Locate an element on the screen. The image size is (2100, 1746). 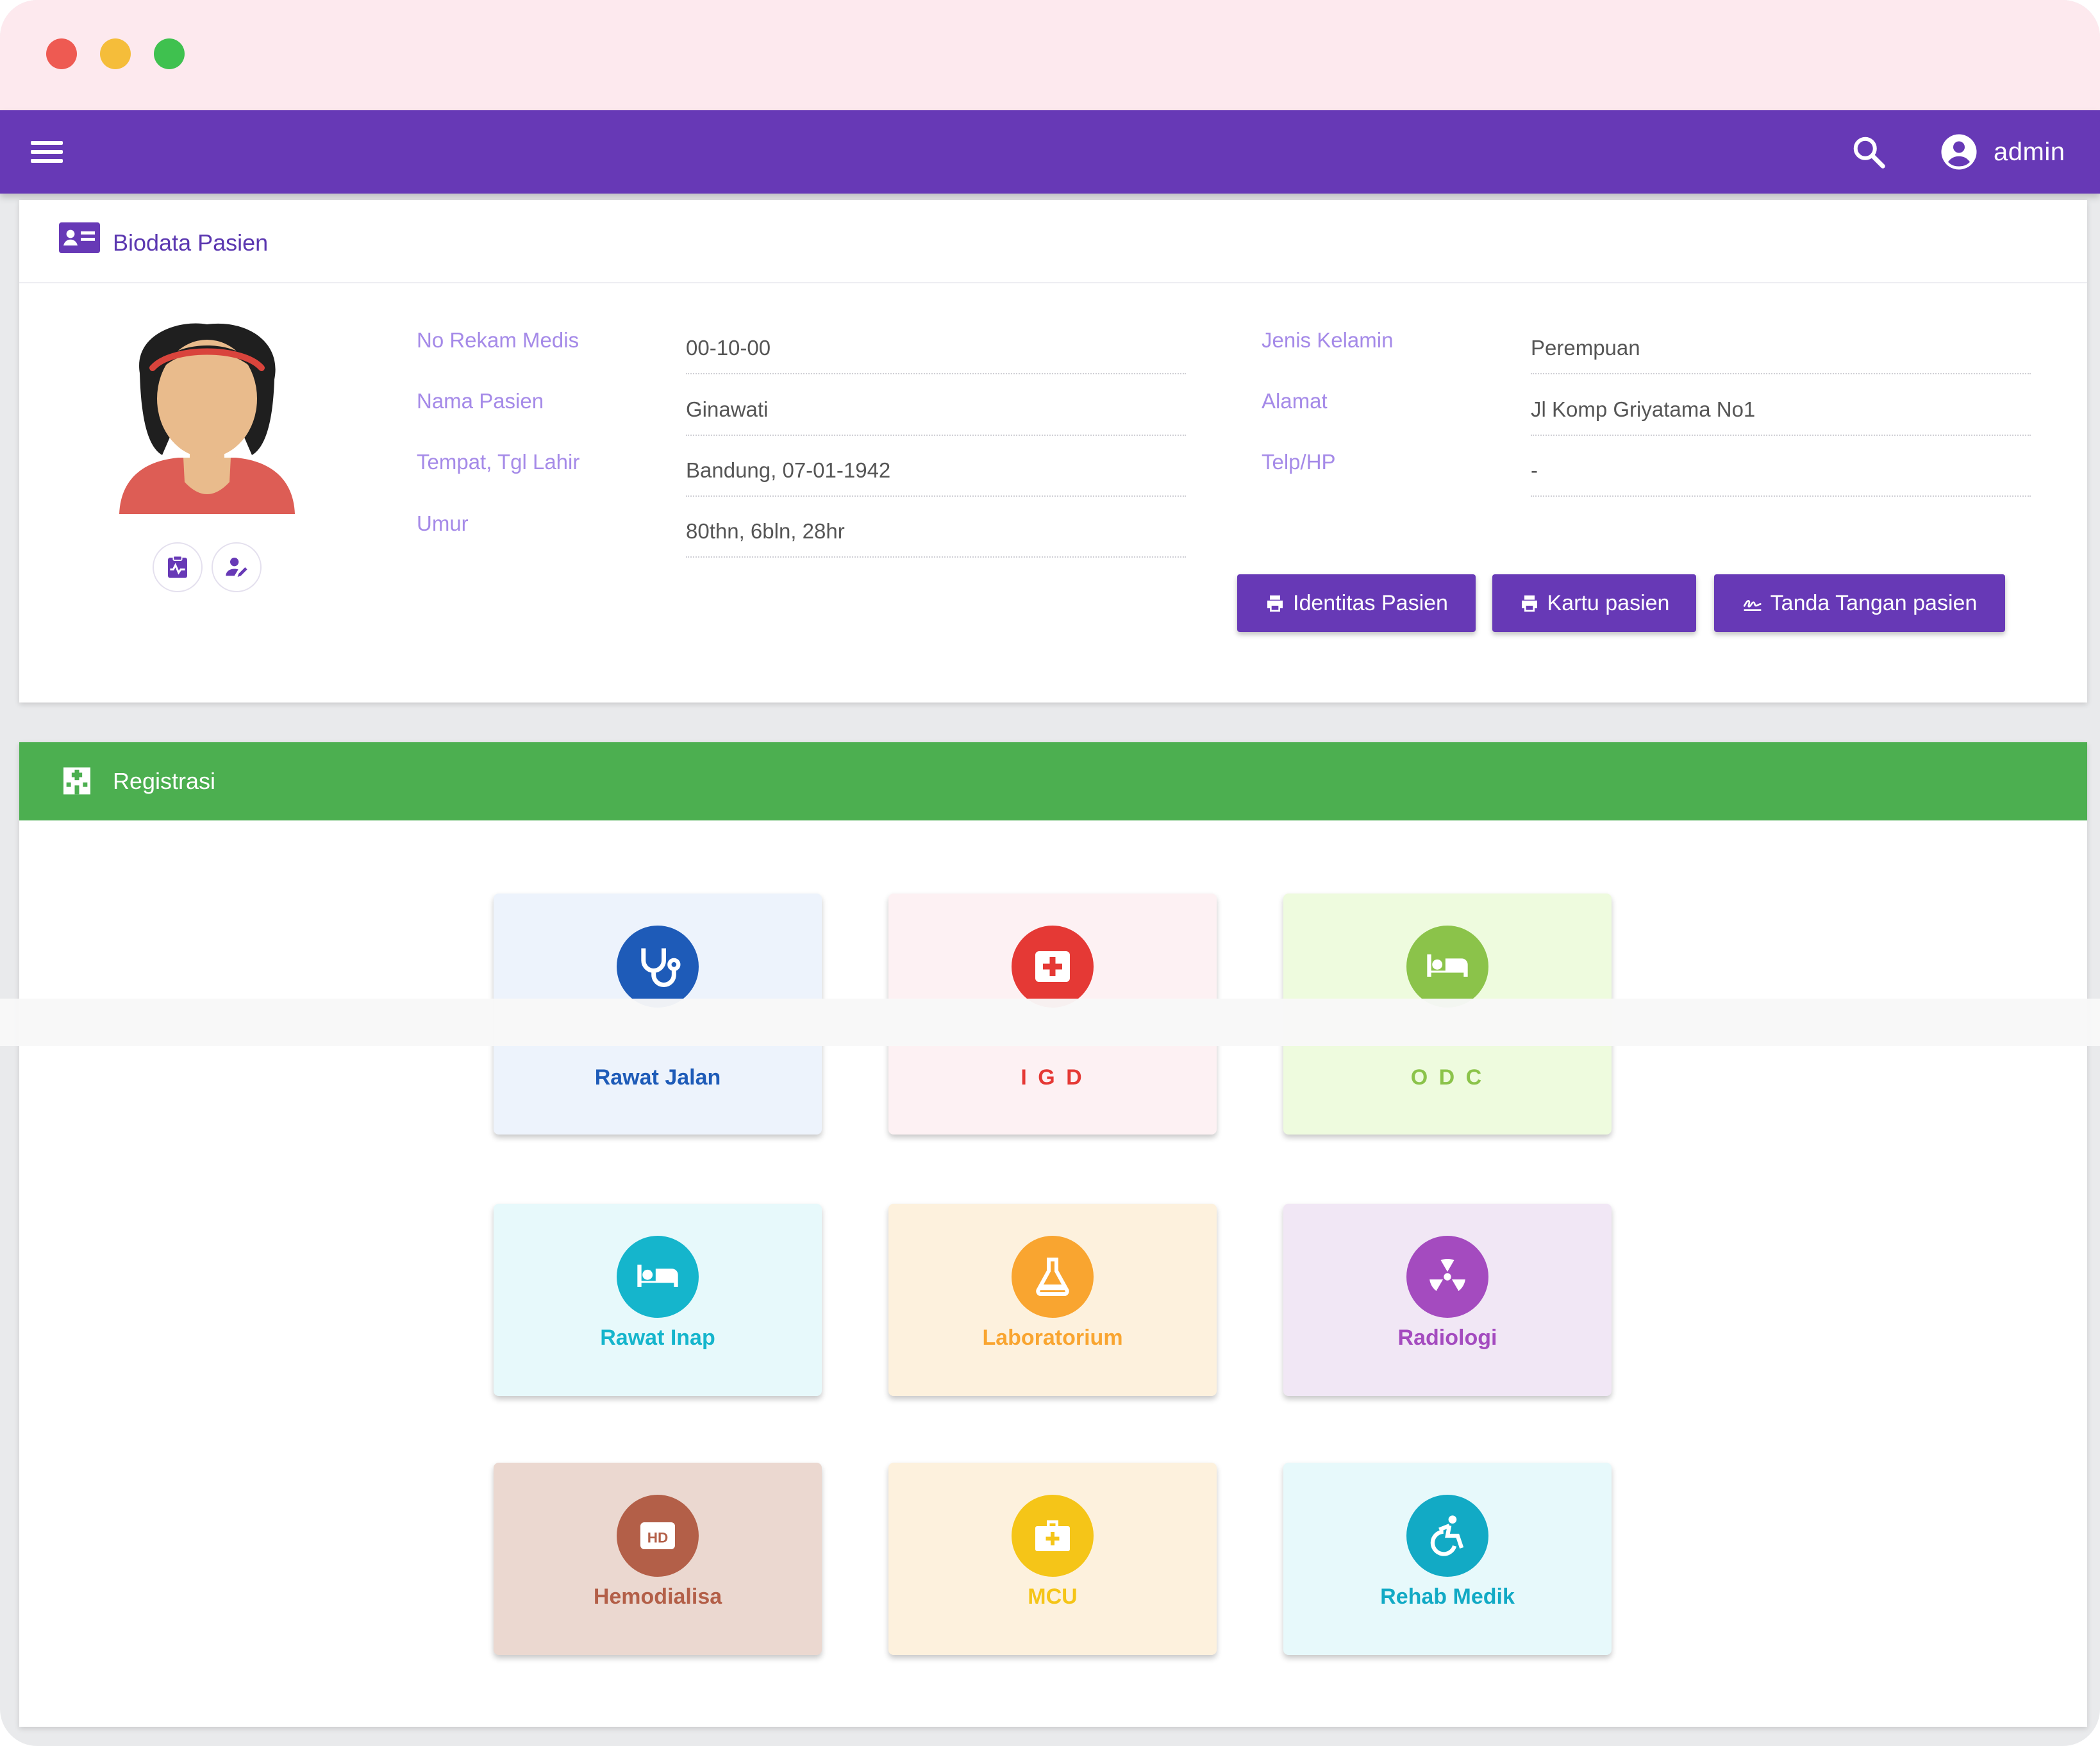
tile-laboratorium: Laboratorium is located at coordinates (1053, 1300).